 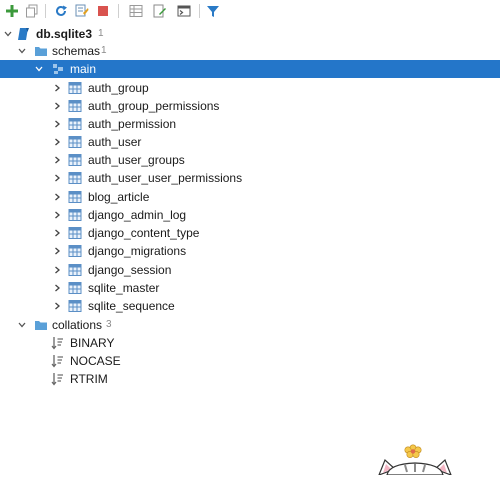 I want to click on schemas-label: schemas, so click(x=76, y=51).